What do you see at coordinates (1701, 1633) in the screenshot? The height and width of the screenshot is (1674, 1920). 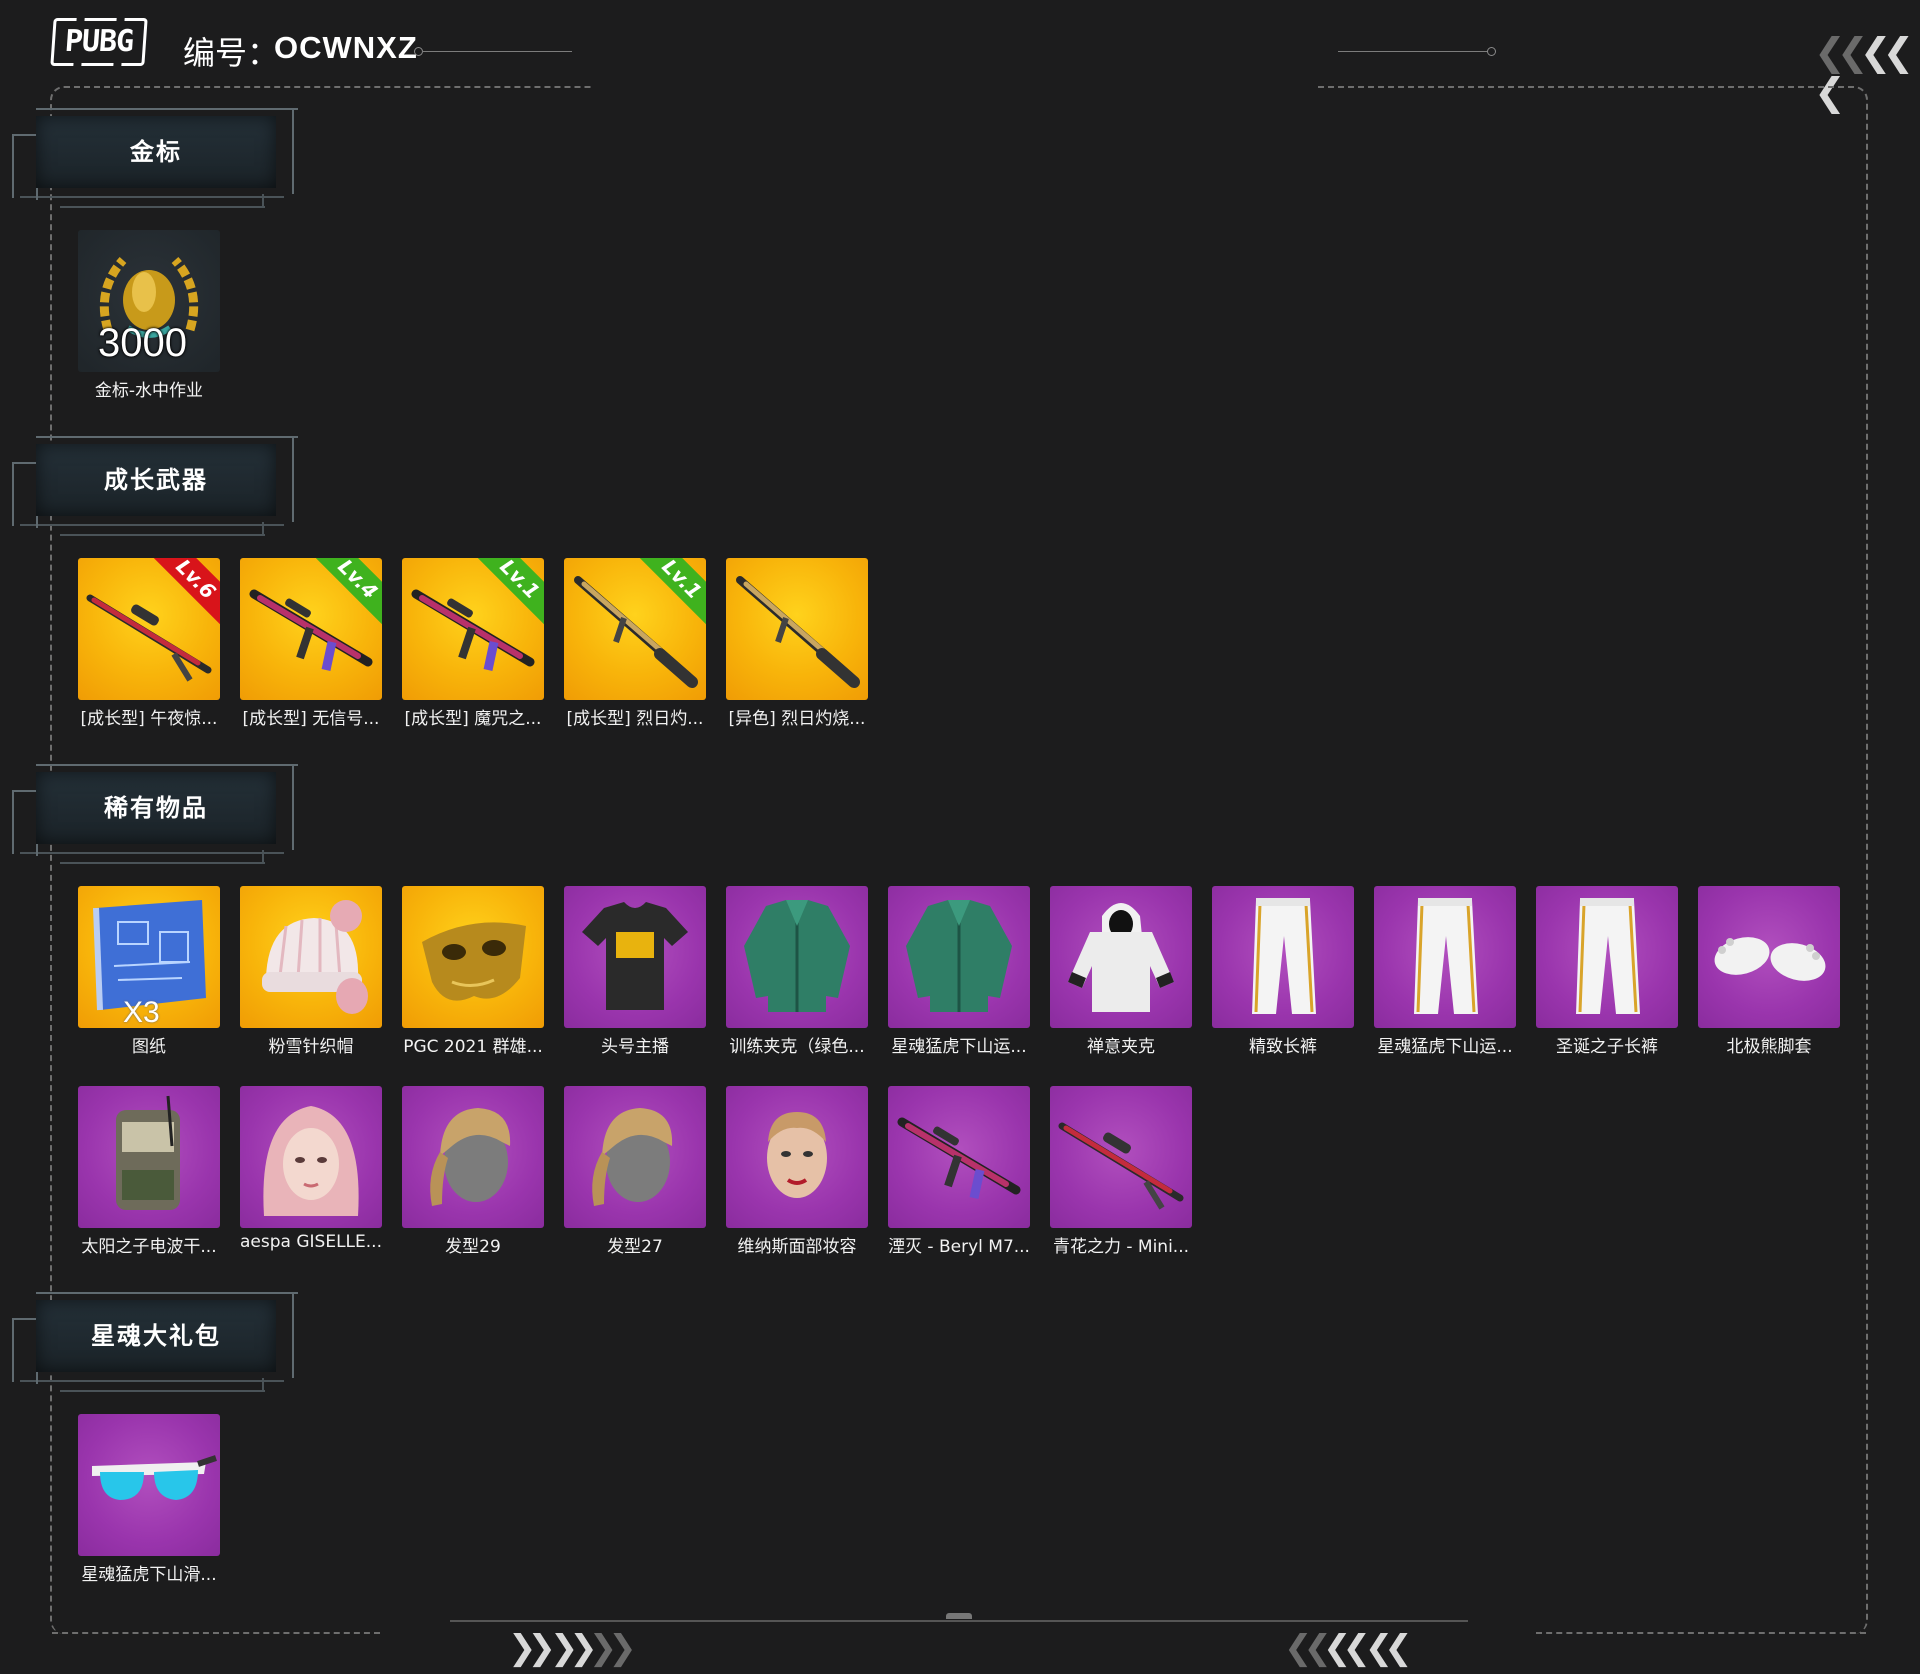 I see `frame-bottom-right` at bounding box center [1701, 1633].